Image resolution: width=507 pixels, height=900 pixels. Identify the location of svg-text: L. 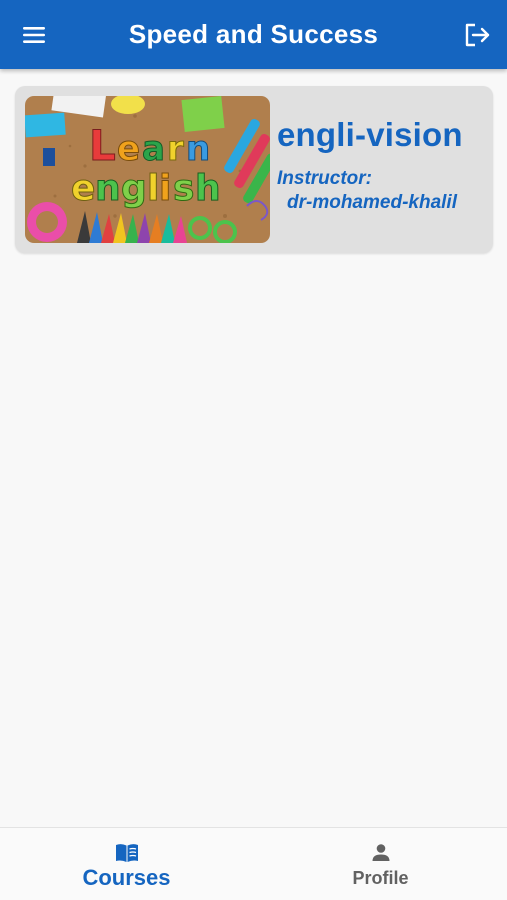
(102, 145).